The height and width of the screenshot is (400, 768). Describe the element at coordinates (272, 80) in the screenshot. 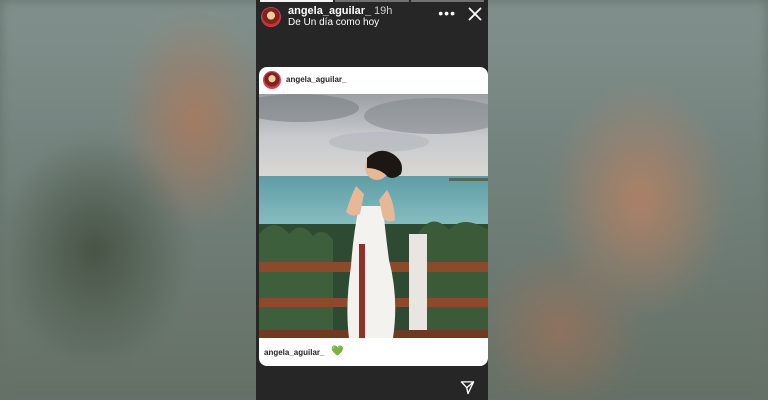

I see `post-avatar` at that location.